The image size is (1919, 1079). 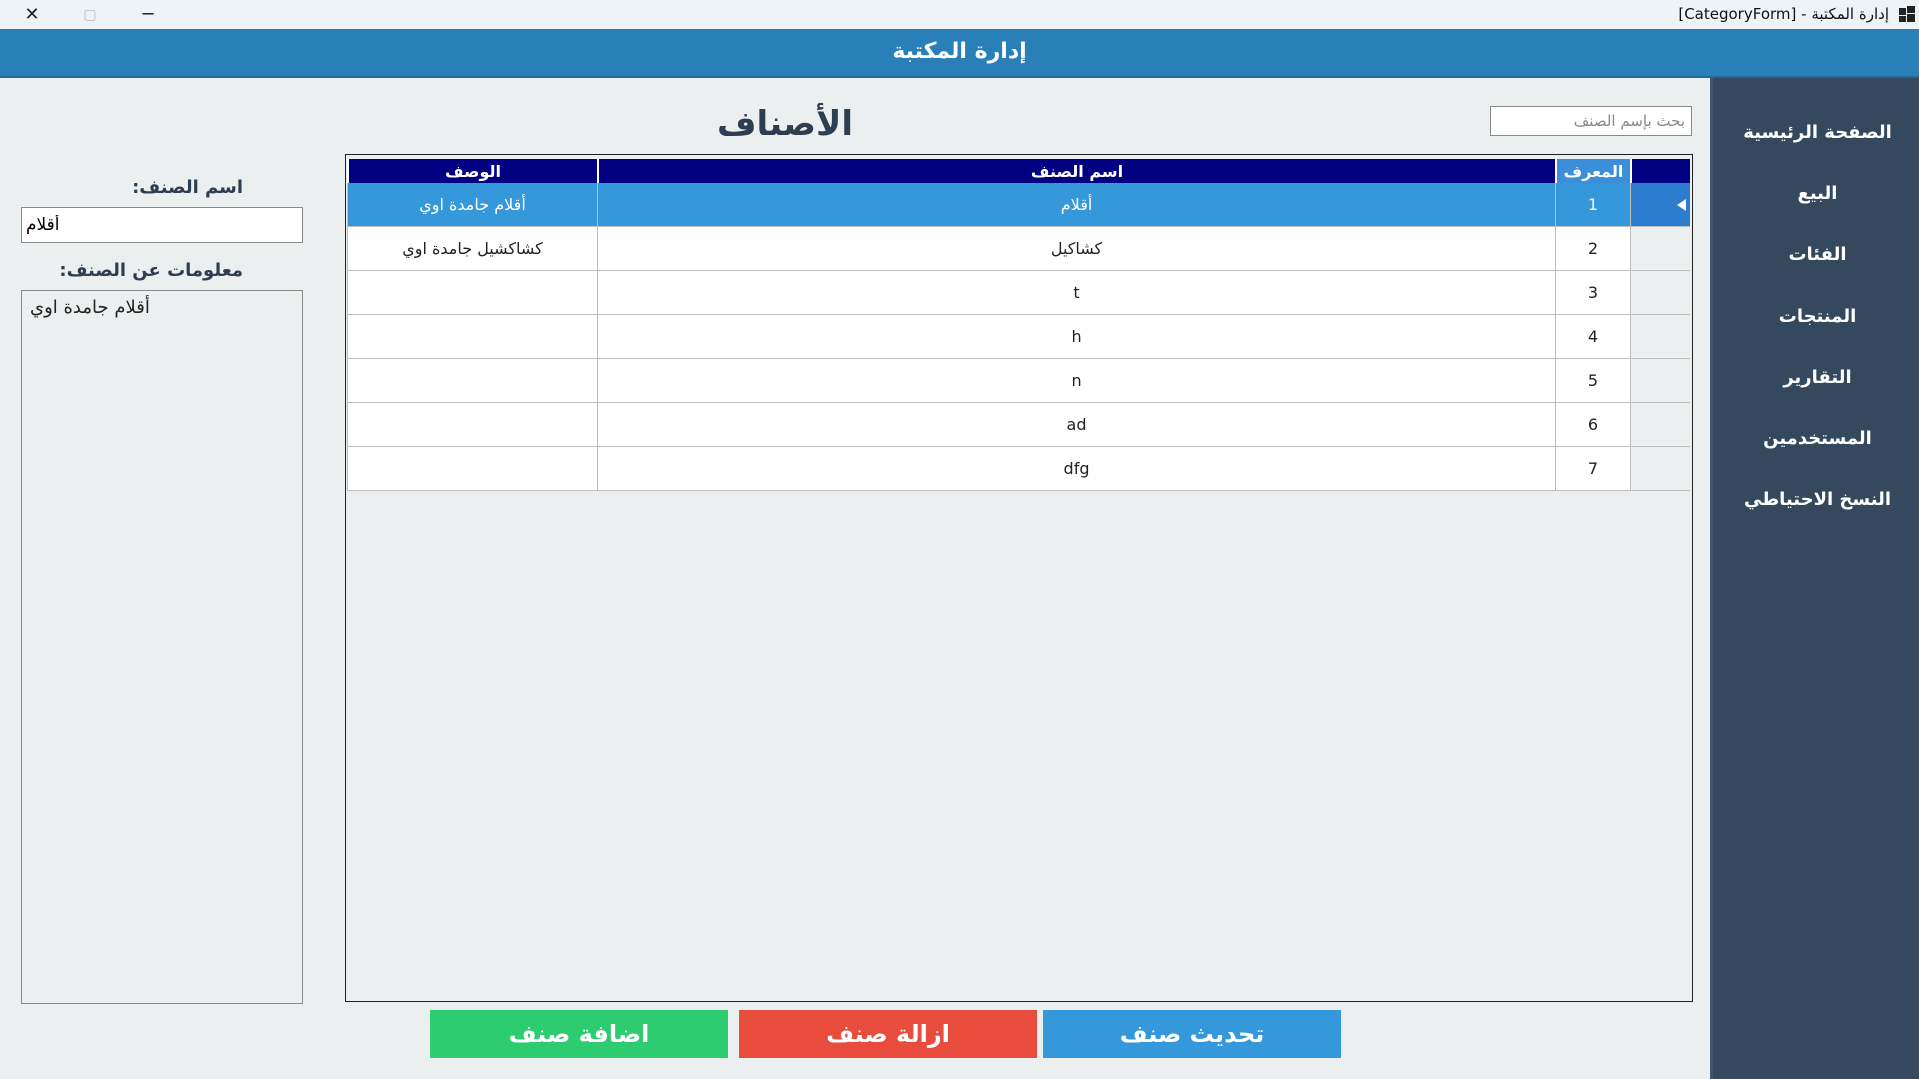 What do you see at coordinates (1076, 424) in the screenshot?
I see `cell-name: ad` at bounding box center [1076, 424].